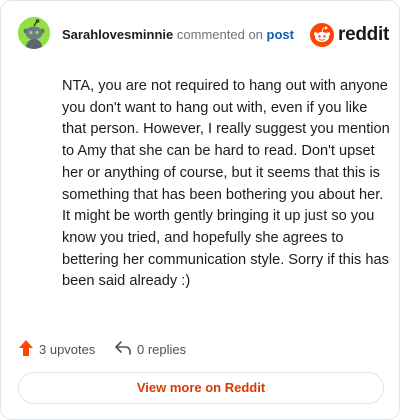  Describe the element at coordinates (162, 349) in the screenshot. I see `reply-count: 0 replies` at that location.